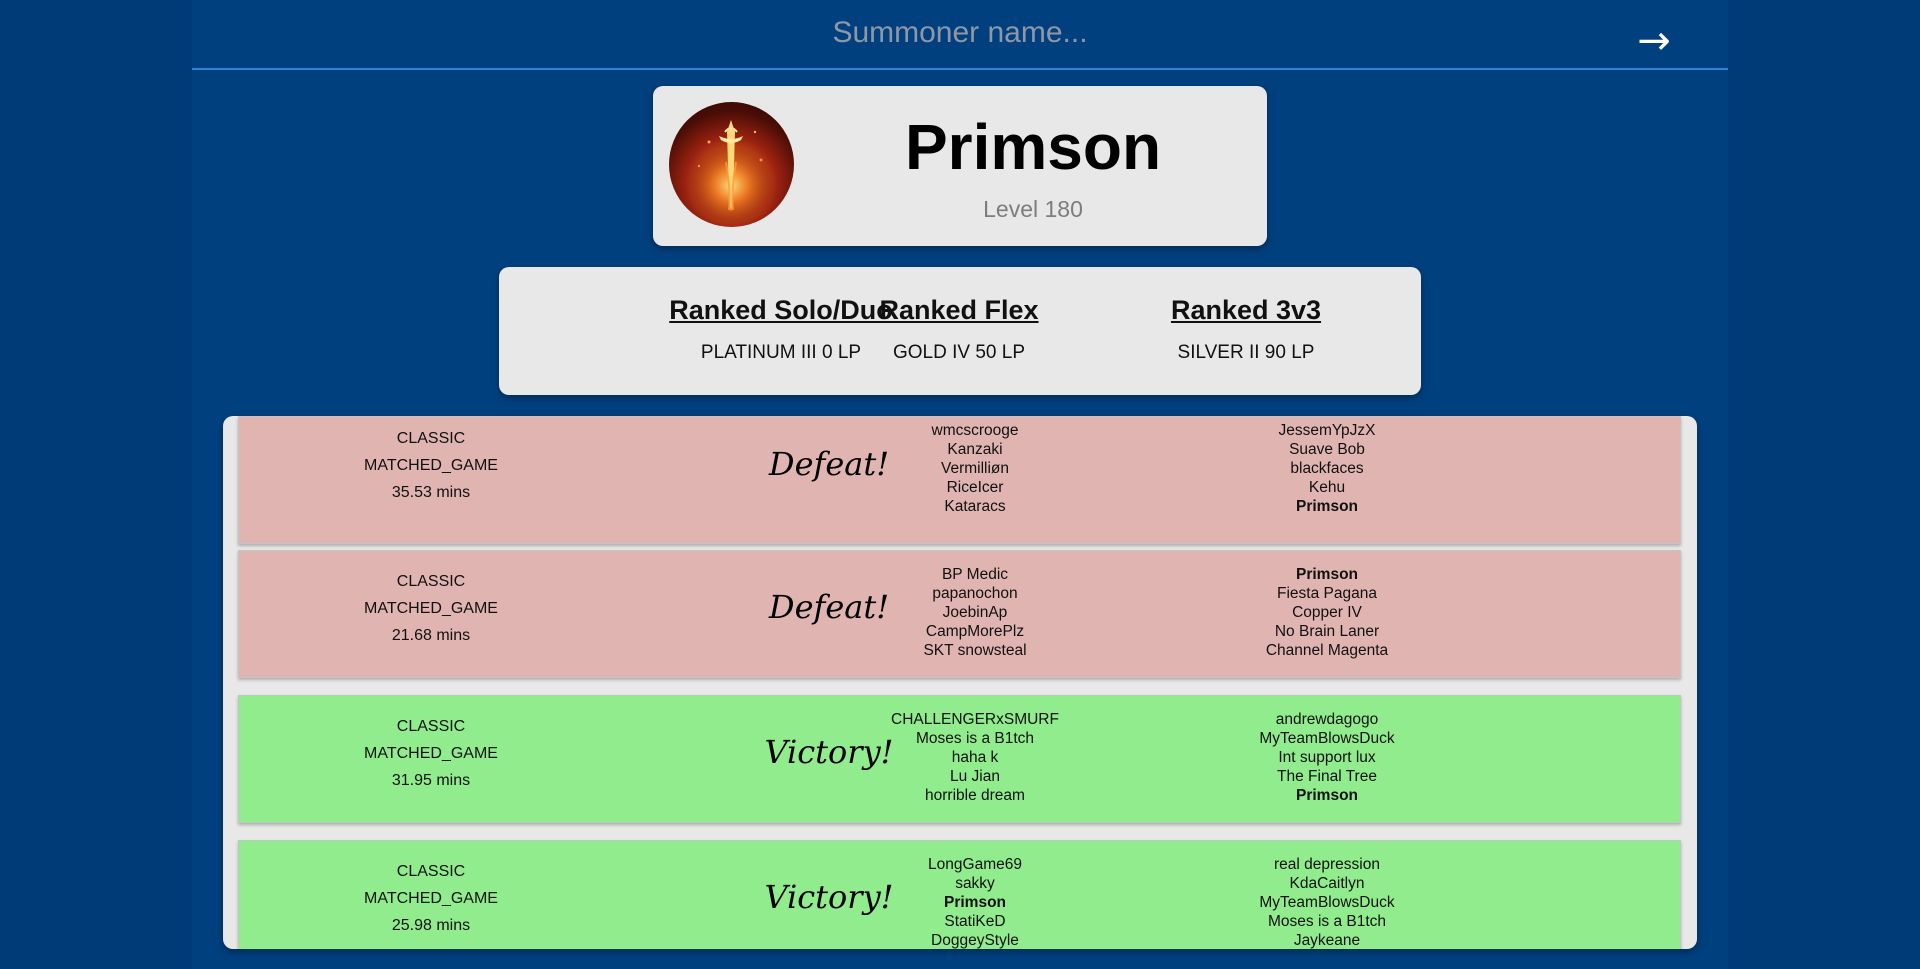  I want to click on match-info: CLASSIC MATCHED_GAME 31.95 mins, so click(431, 753).